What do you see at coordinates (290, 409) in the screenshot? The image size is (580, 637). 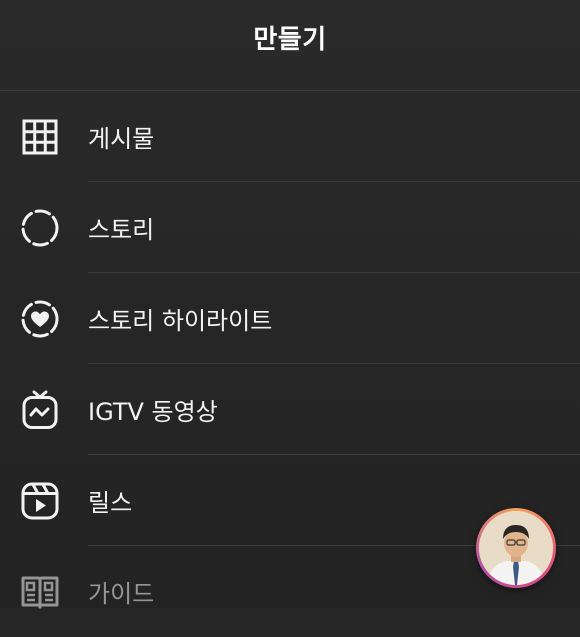 I see `menu-item-igtv: IGTV 동영상` at bounding box center [290, 409].